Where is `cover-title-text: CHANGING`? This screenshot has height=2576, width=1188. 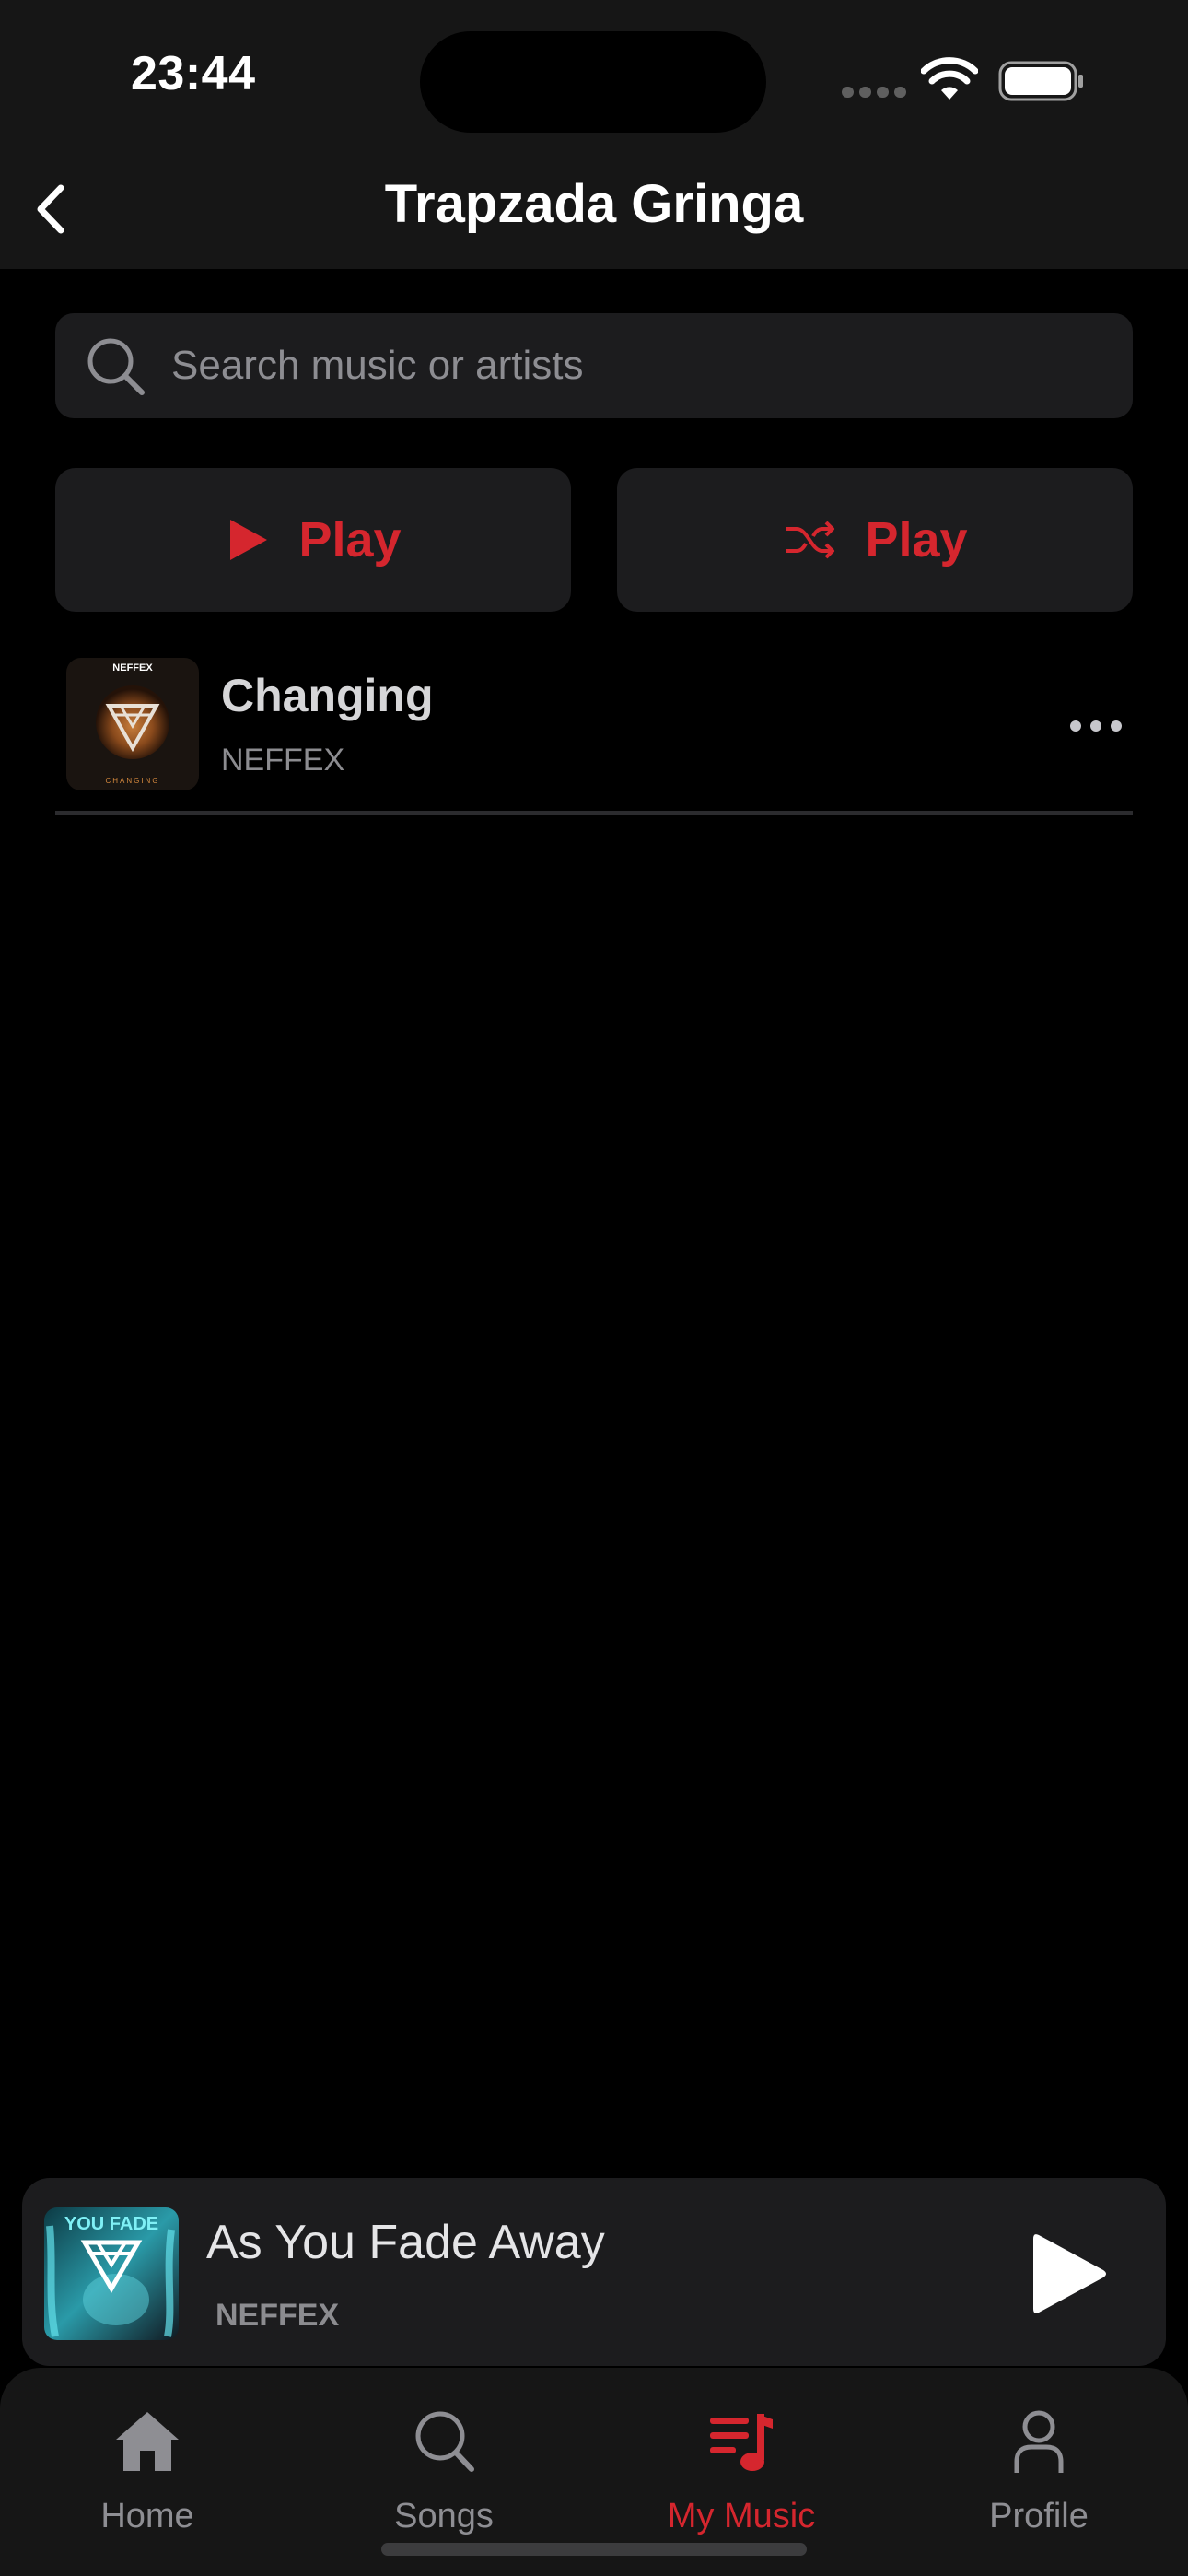 cover-title-text: CHANGING is located at coordinates (132, 781).